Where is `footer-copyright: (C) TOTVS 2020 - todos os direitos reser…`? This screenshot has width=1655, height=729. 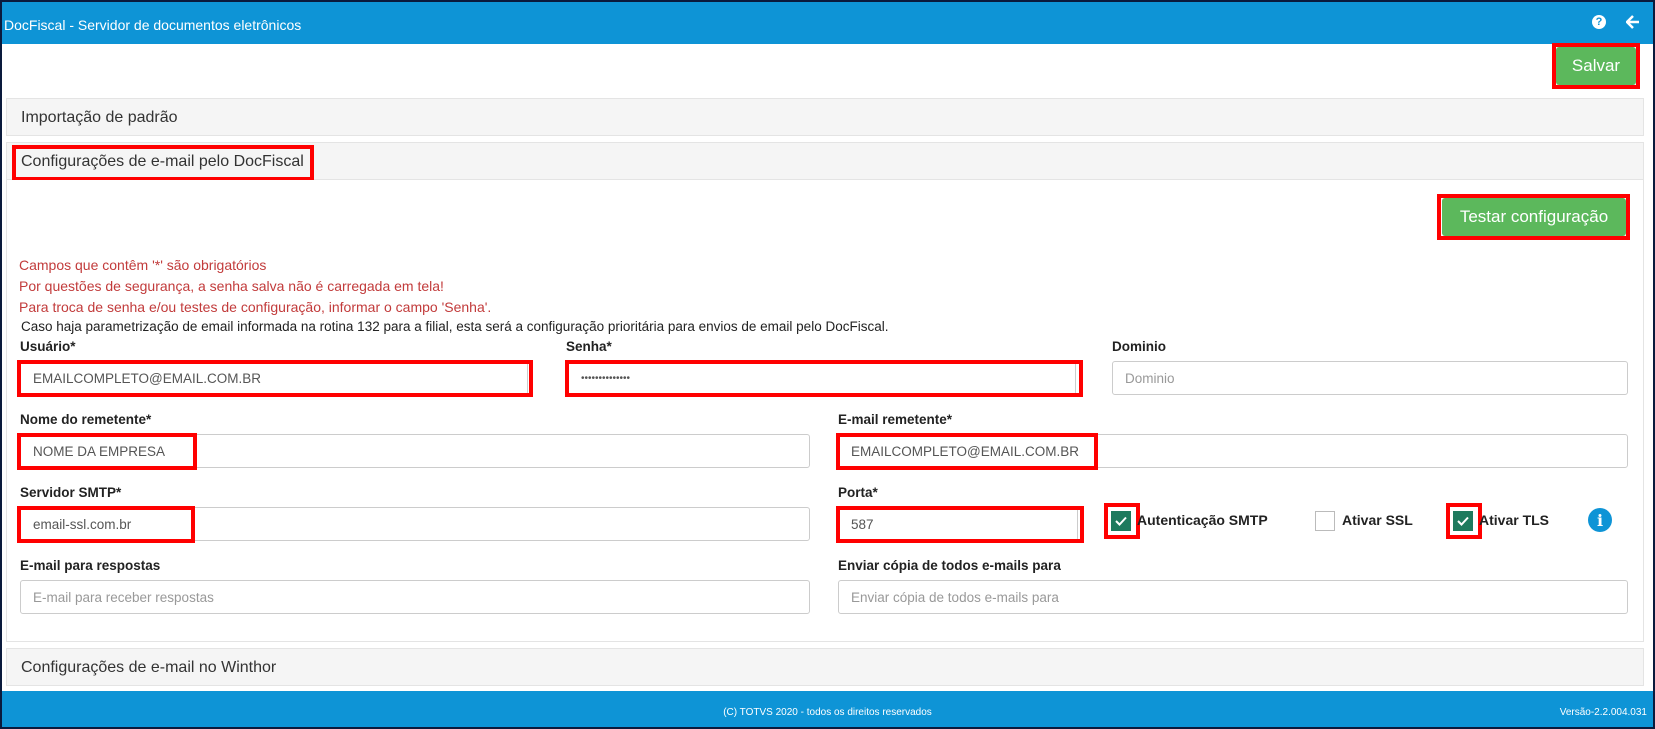
footer-copyright: (C) TOTVS 2020 - todos os direitos reser… is located at coordinates (827, 712).